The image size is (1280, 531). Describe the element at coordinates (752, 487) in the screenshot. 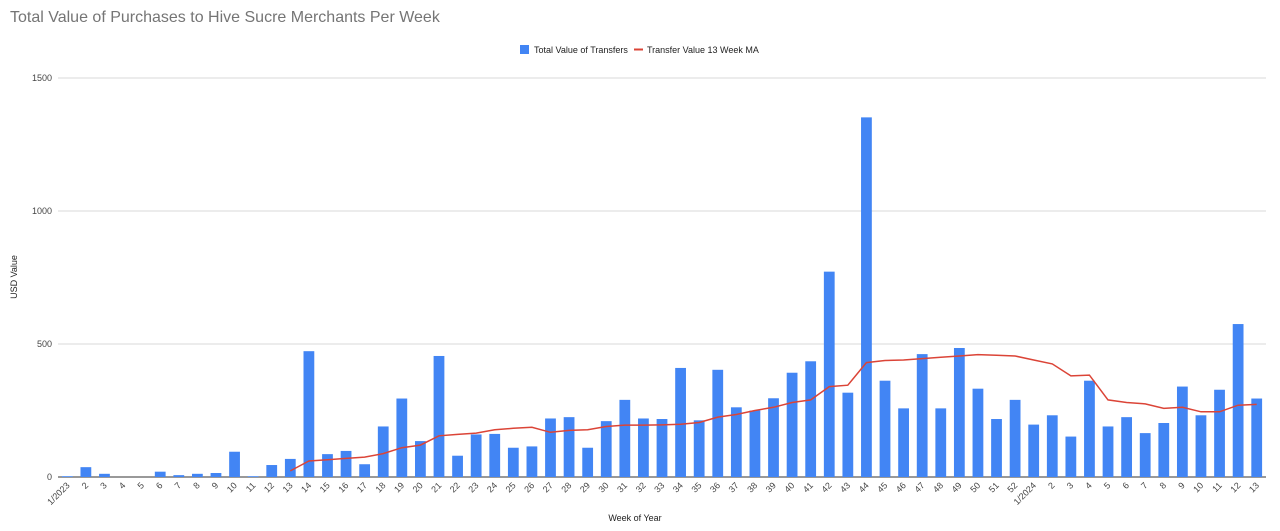

I see `x-tick-label: 38` at that location.